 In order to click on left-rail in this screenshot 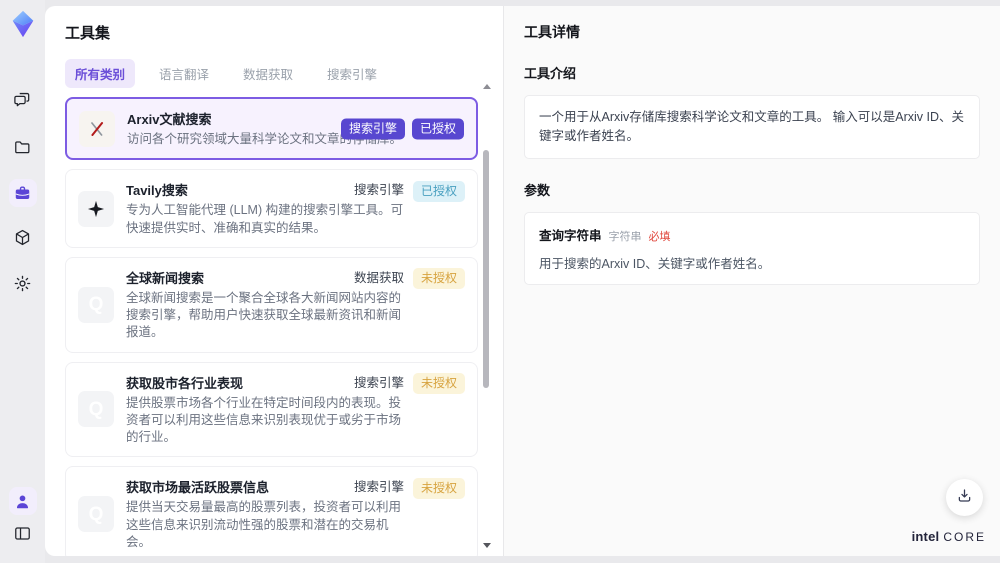, I will do `click(22, 281)`.